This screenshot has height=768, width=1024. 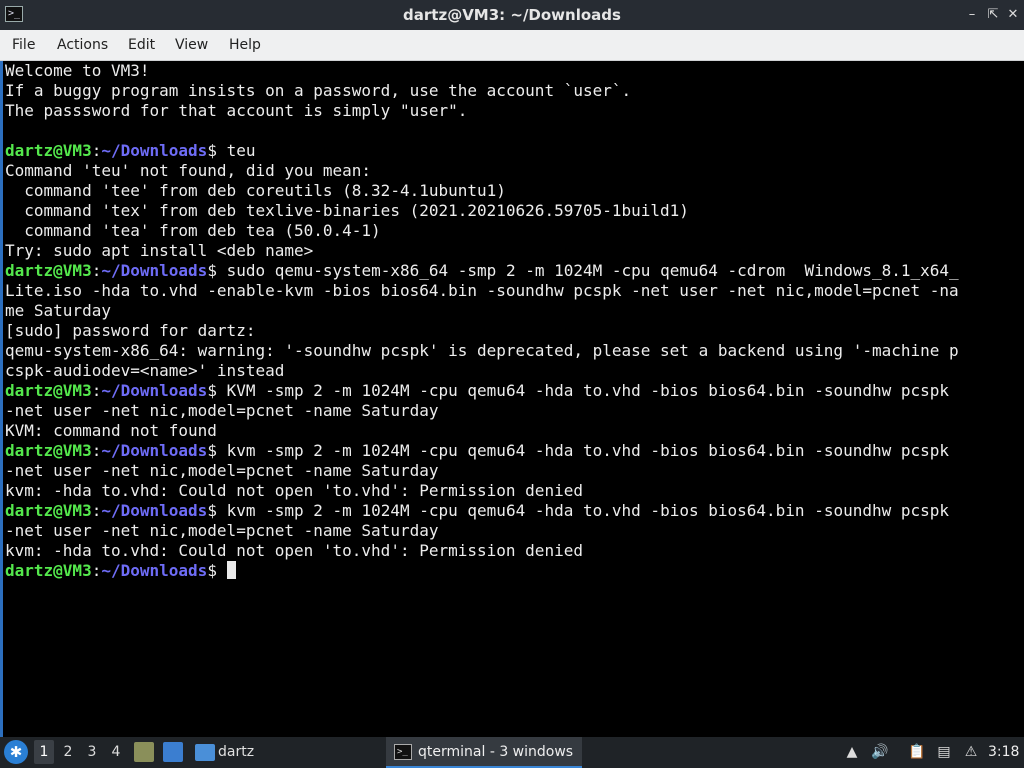 I want to click on task-qterminal: >_ qterminal - 3 windows, so click(x=484, y=752).